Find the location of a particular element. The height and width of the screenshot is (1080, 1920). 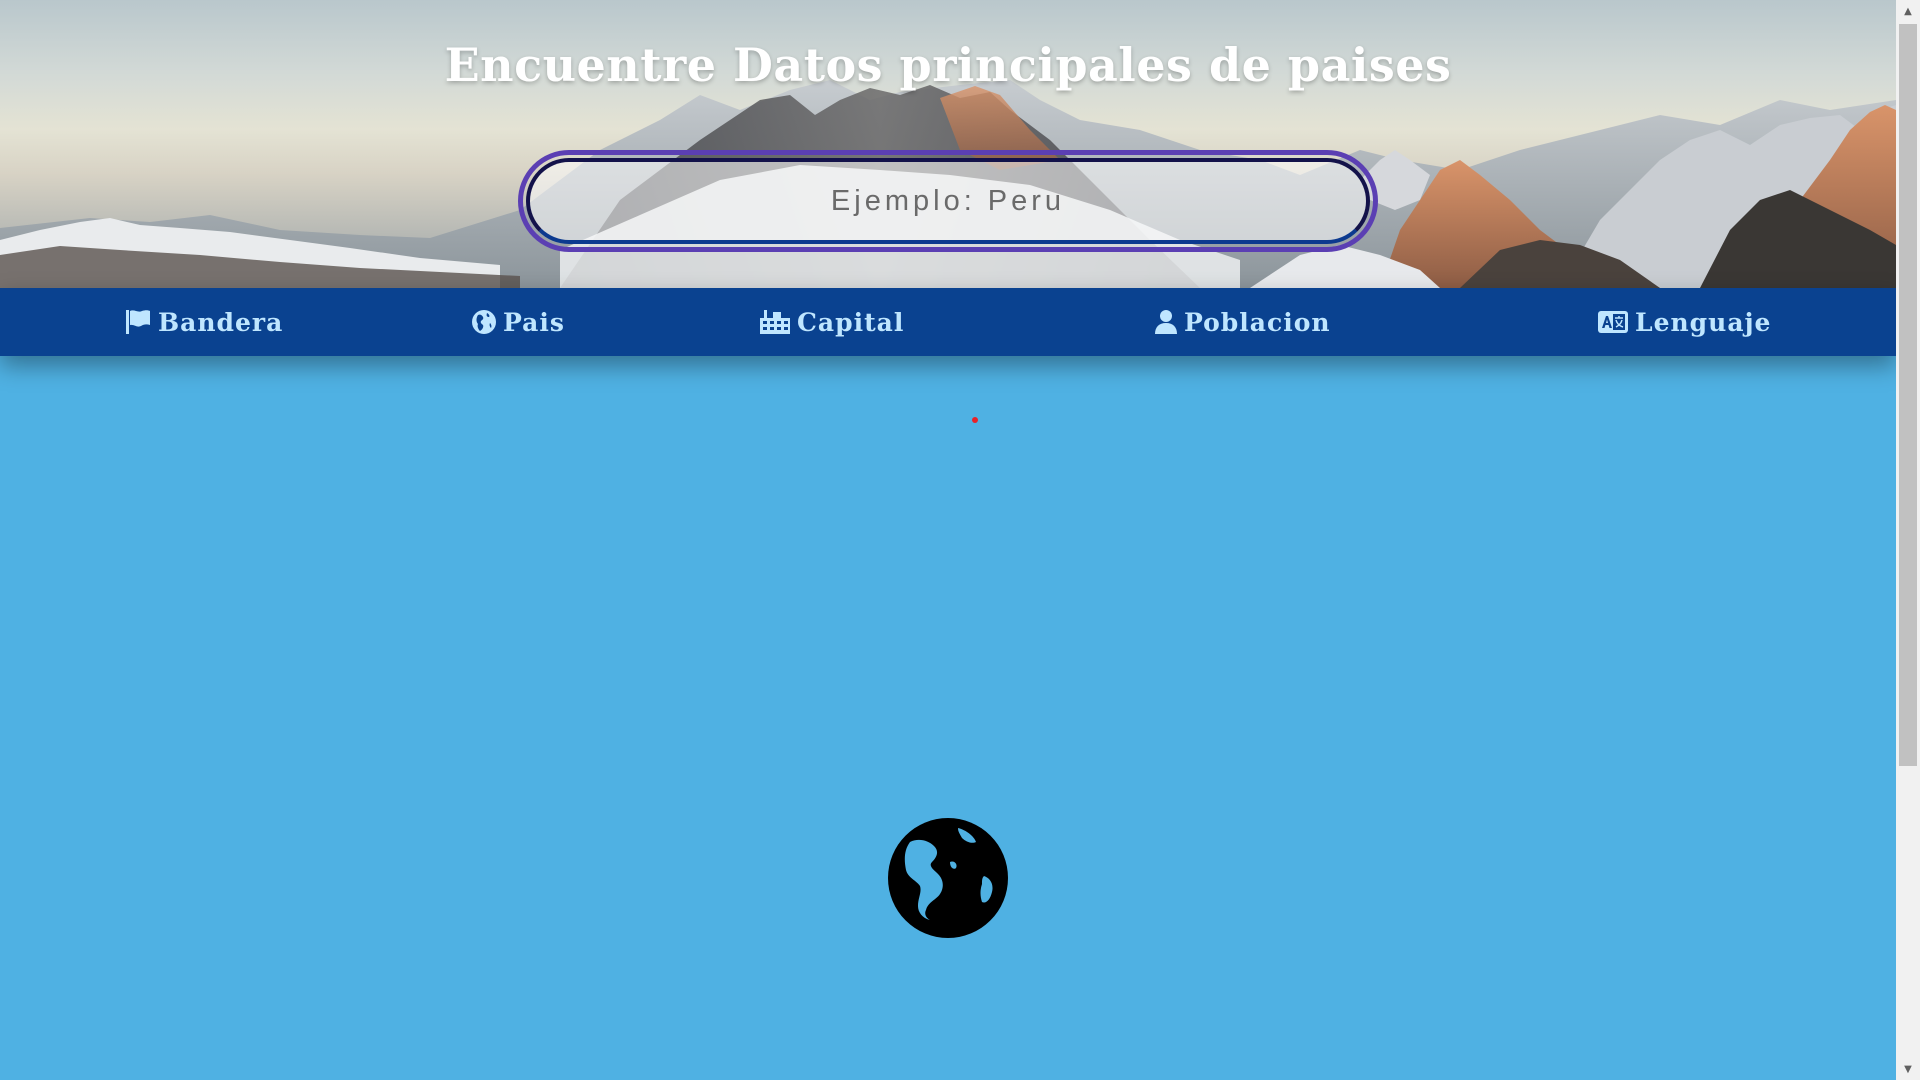

language-icon is located at coordinates (1613, 322).